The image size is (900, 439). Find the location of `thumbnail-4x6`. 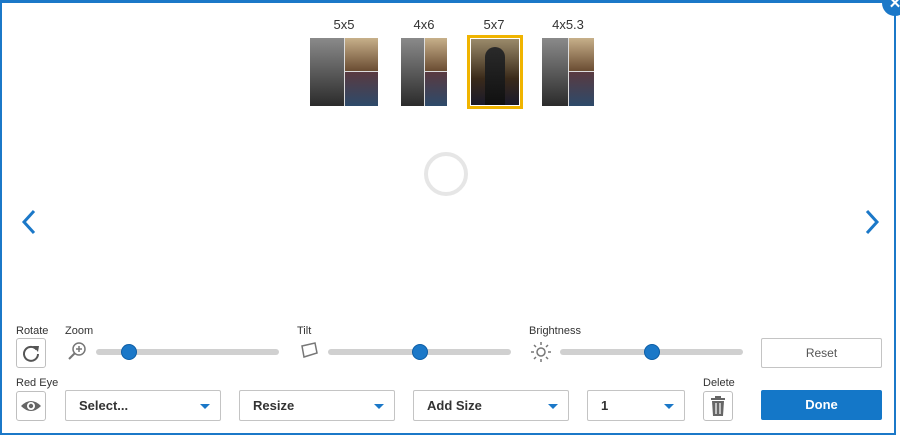

thumbnail-4x6 is located at coordinates (424, 72).